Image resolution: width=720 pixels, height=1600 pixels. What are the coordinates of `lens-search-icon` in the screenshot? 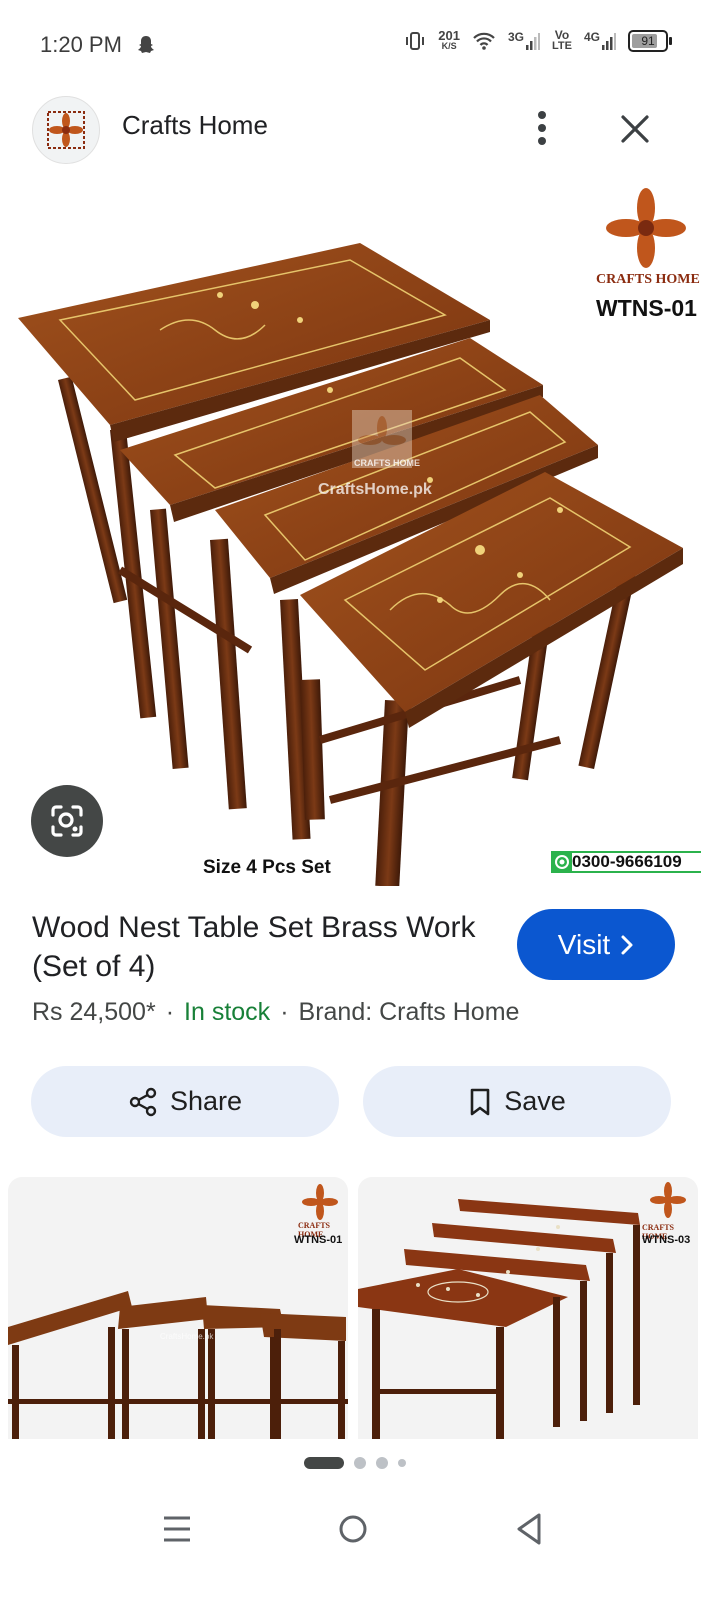 It's located at (67, 821).